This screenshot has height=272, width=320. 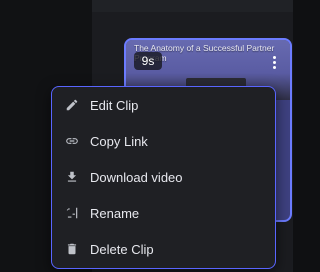 I want to click on menu-item-rename: Rename, so click(x=163, y=213).